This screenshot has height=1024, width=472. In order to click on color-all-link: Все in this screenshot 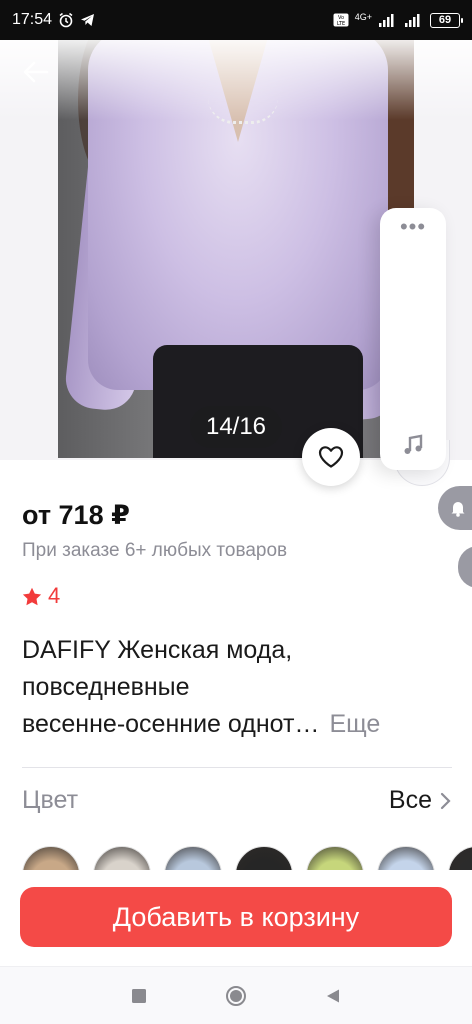, I will do `click(420, 800)`.